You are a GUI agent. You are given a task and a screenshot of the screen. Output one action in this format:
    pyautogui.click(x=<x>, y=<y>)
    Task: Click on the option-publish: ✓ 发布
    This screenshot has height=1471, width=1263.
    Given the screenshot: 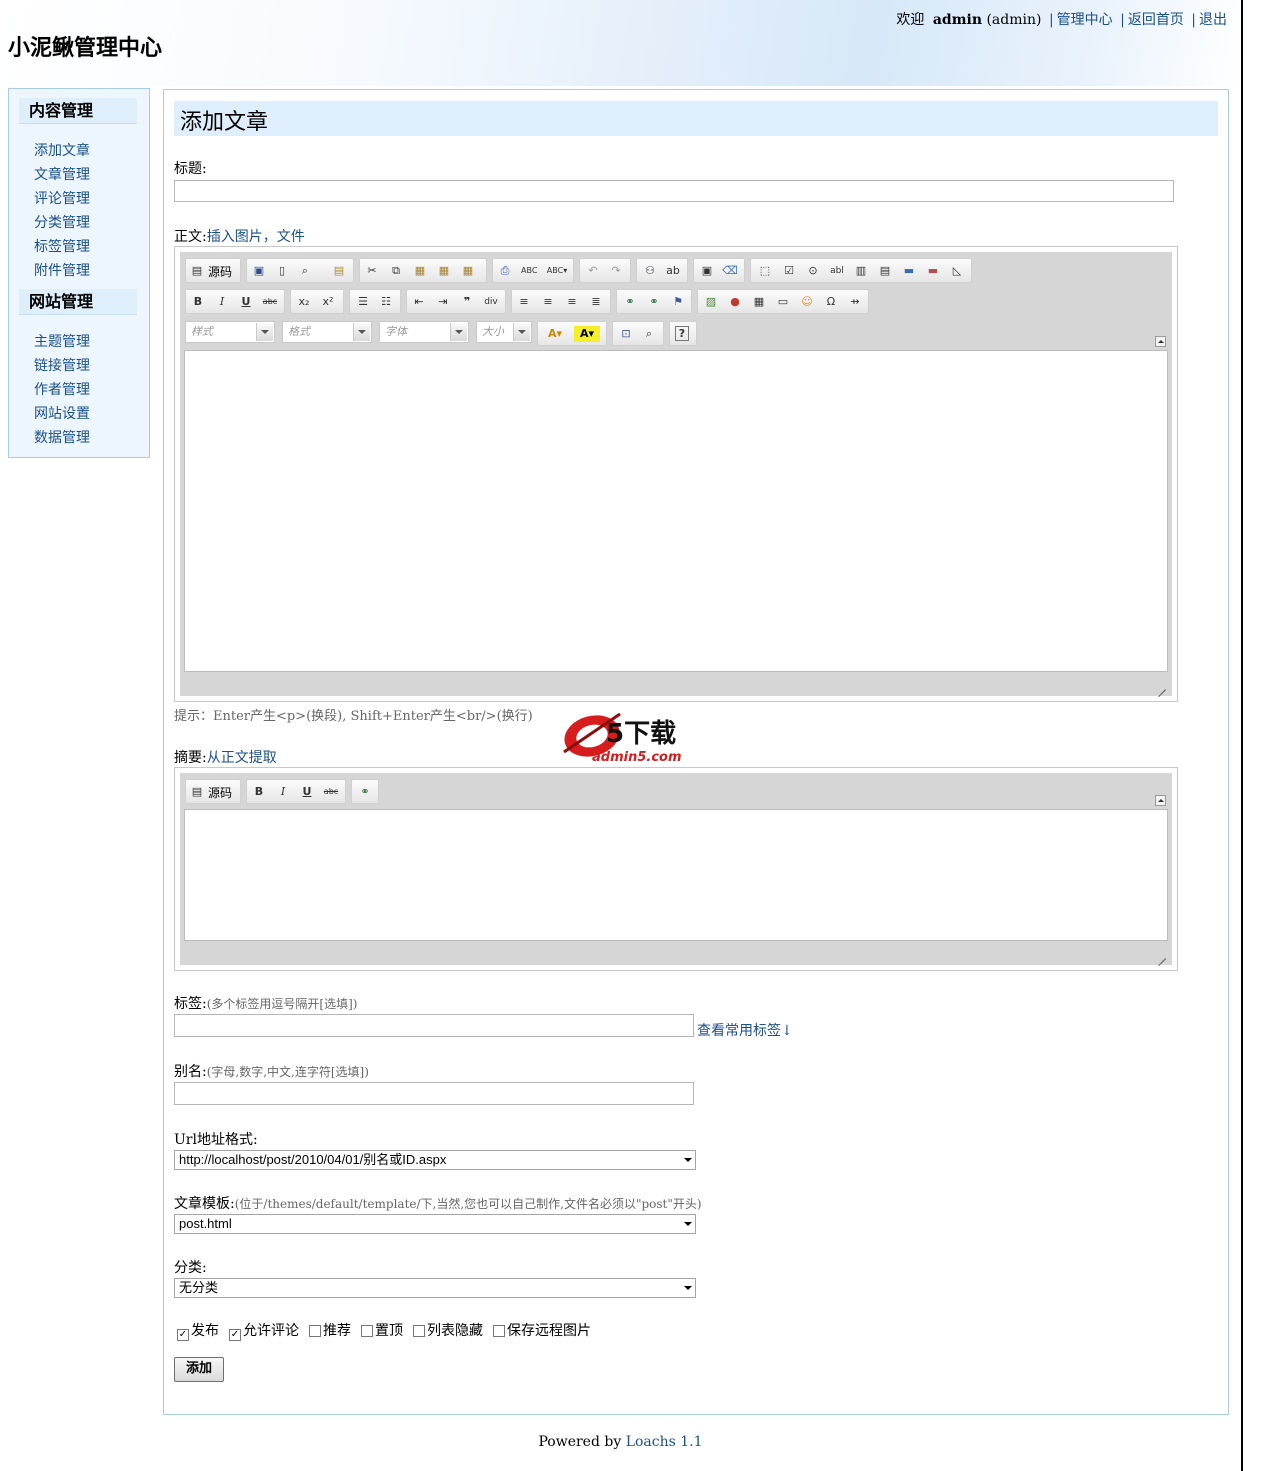 What is the action you would take?
    pyautogui.click(x=198, y=1330)
    